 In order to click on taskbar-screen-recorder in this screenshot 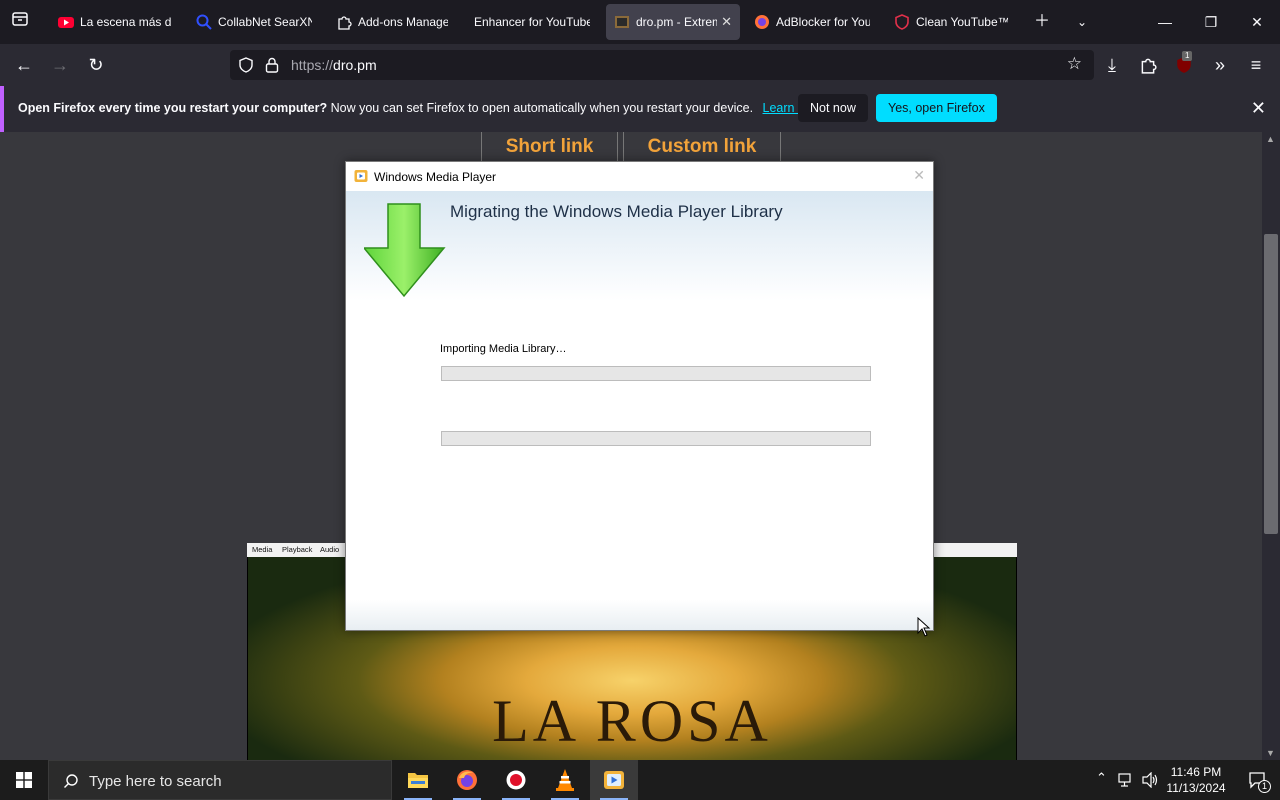, I will do `click(516, 780)`.